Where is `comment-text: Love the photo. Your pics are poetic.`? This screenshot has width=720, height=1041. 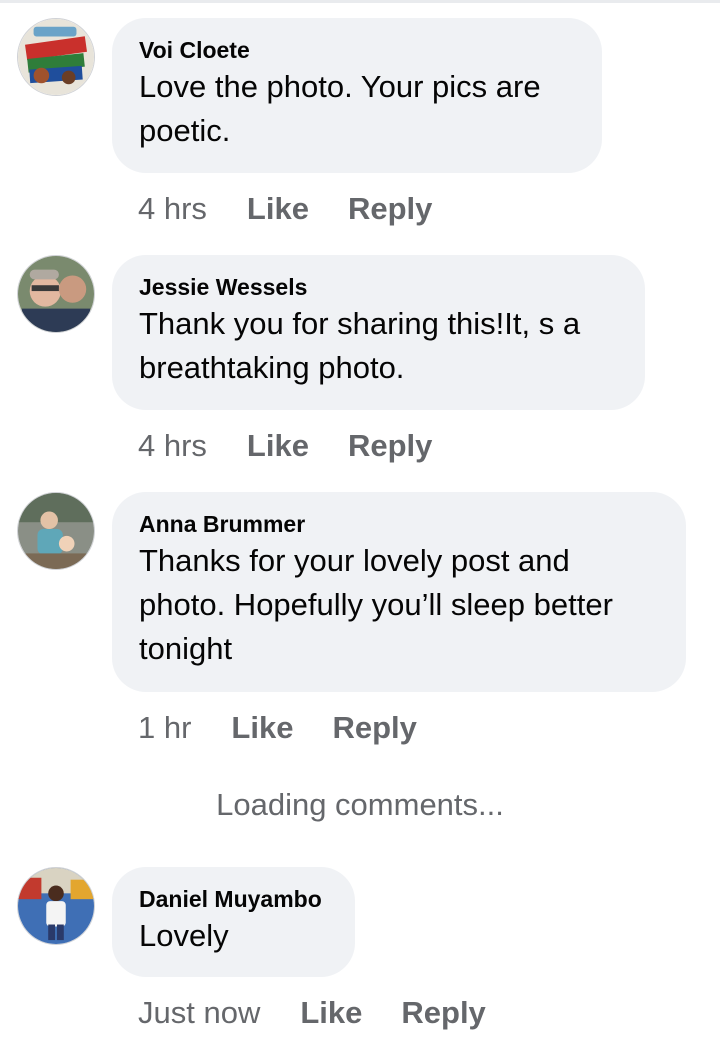 comment-text: Love the photo. Your pics are poetic. is located at coordinates (340, 108).